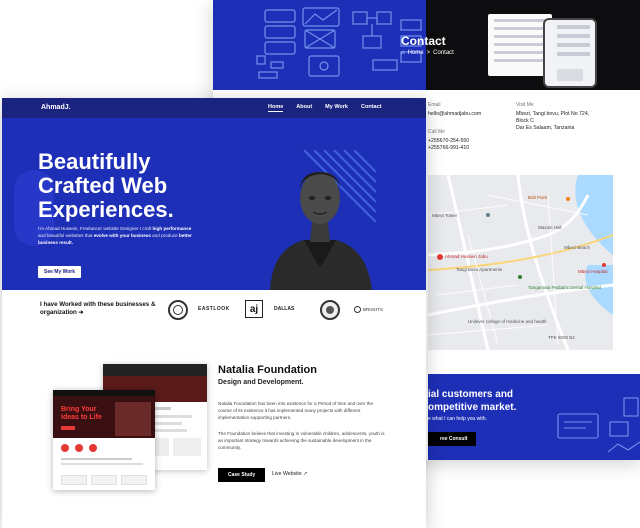 The image size is (640, 528). Describe the element at coordinates (436, 132) in the screenshot. I see `call-label: Call Me` at that location.